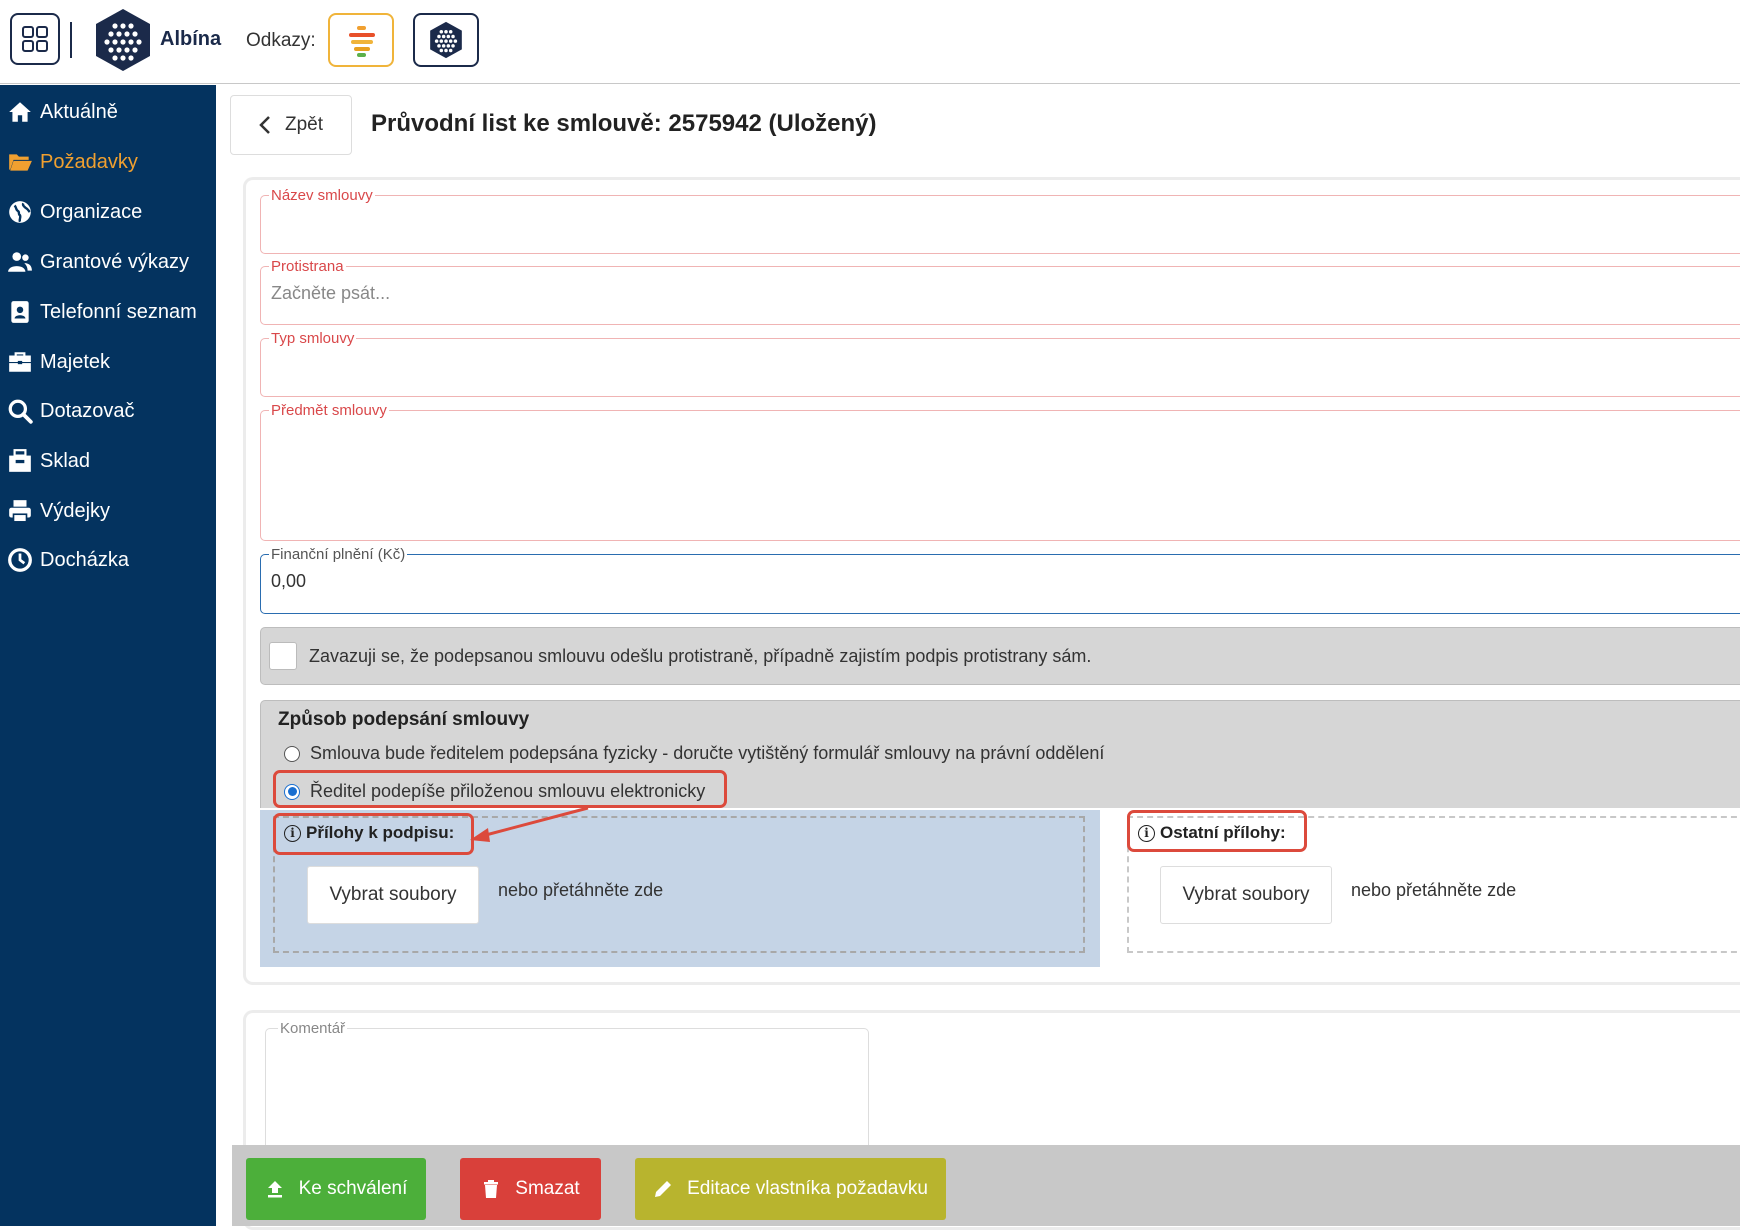 This screenshot has width=1740, height=1230. I want to click on brand-name: Albína, so click(191, 39).